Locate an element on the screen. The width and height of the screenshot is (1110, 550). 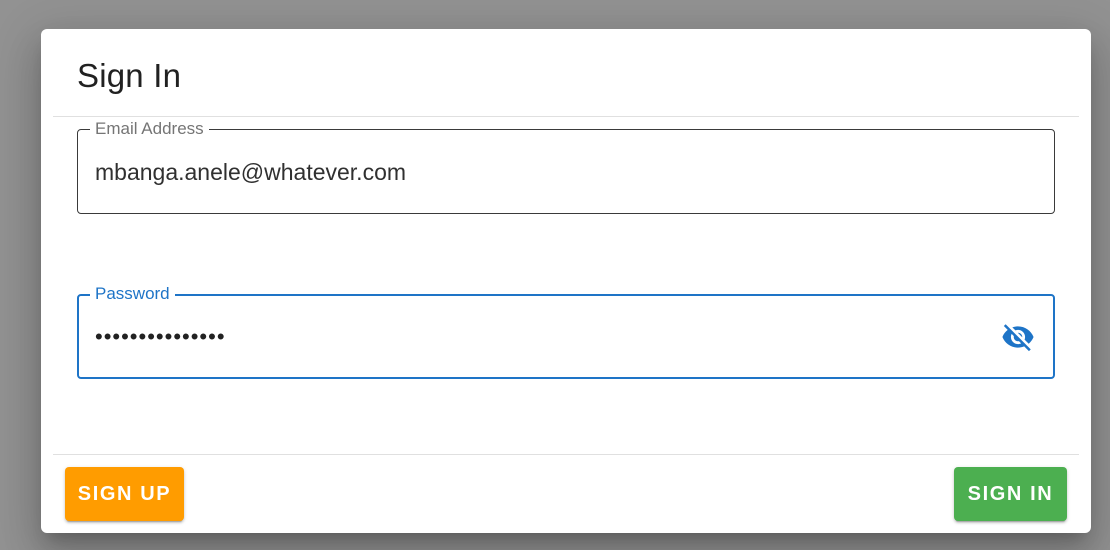
password-label: Password is located at coordinates (132, 294).